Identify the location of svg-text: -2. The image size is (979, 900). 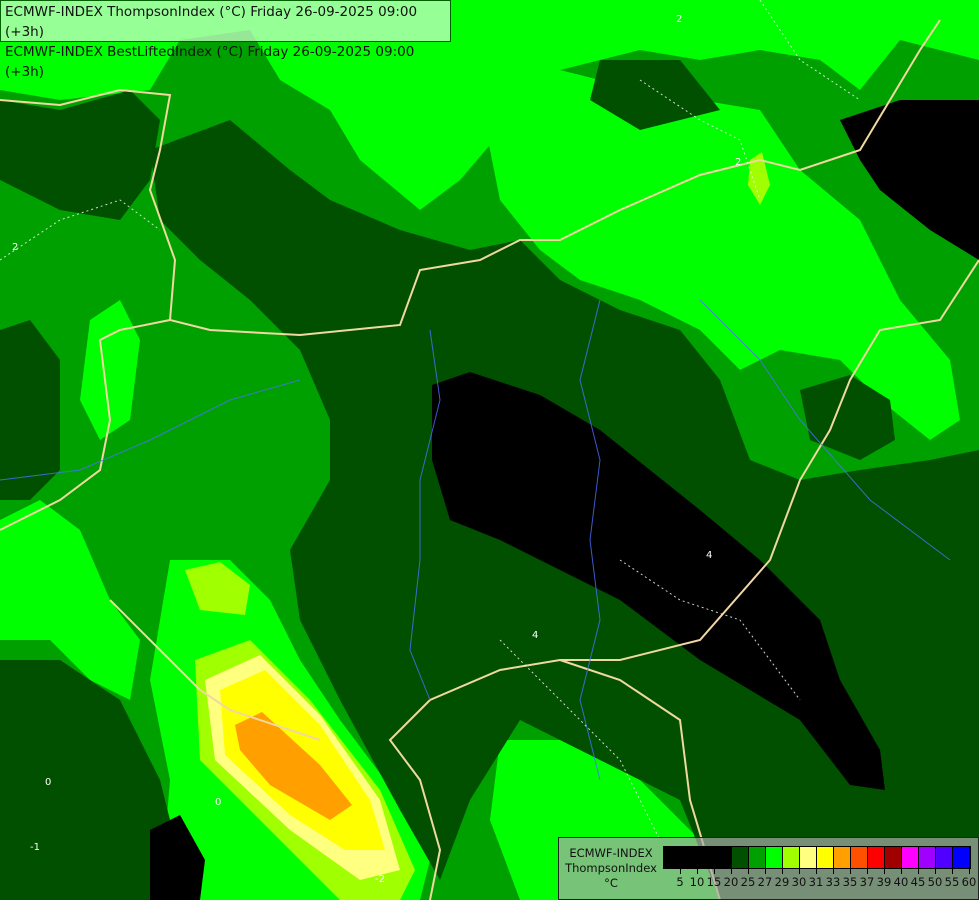
(380, 879).